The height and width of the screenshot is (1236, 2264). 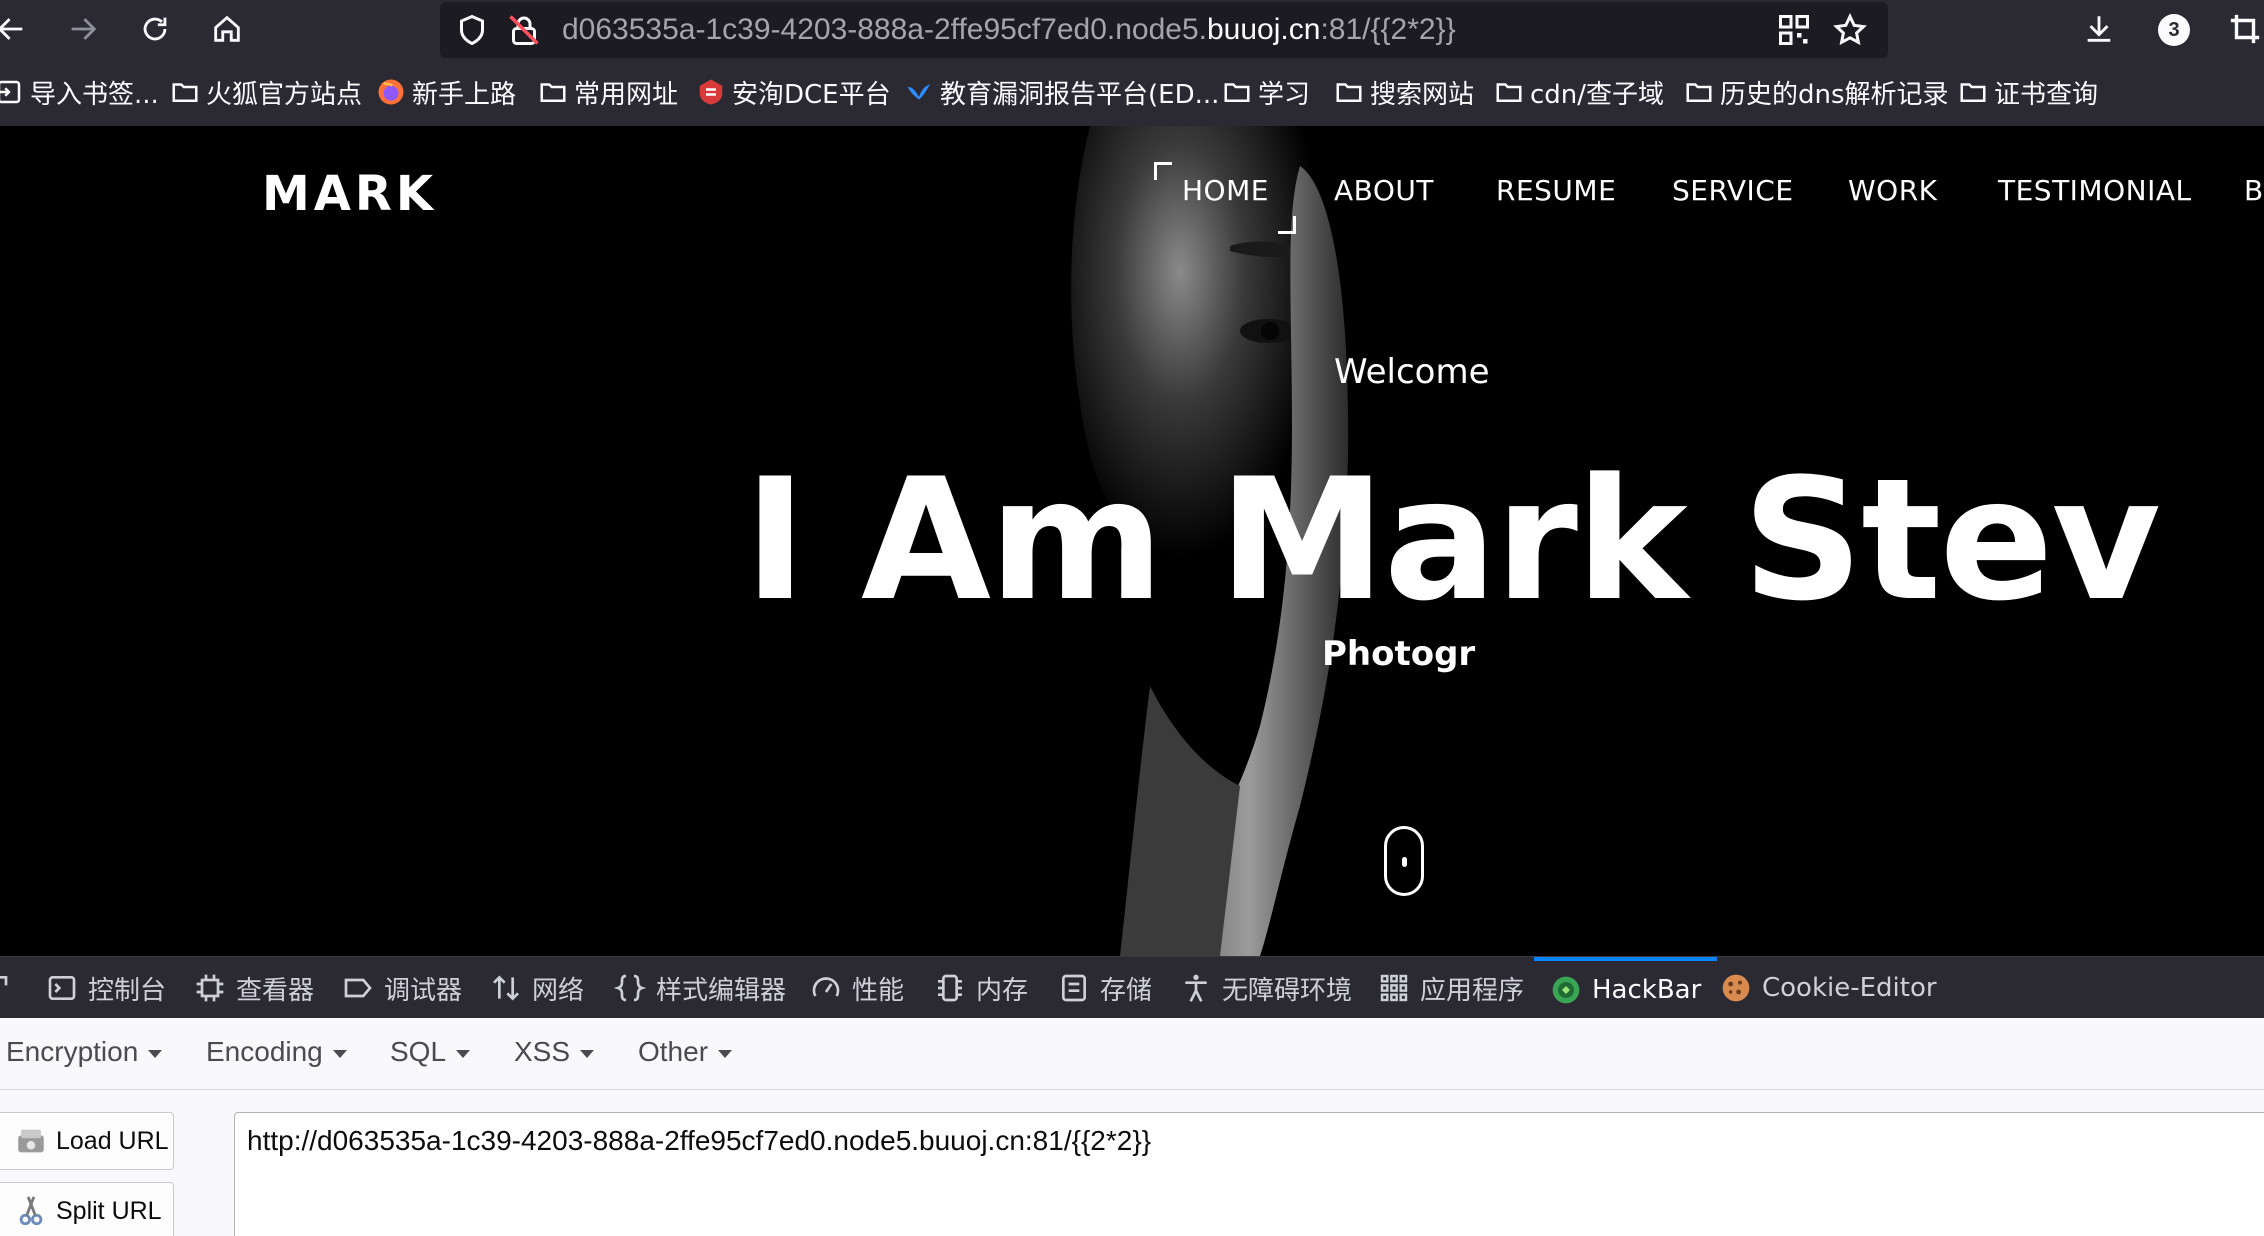 What do you see at coordinates (1733, 190) in the screenshot?
I see `nav-link-service: SERVICE` at bounding box center [1733, 190].